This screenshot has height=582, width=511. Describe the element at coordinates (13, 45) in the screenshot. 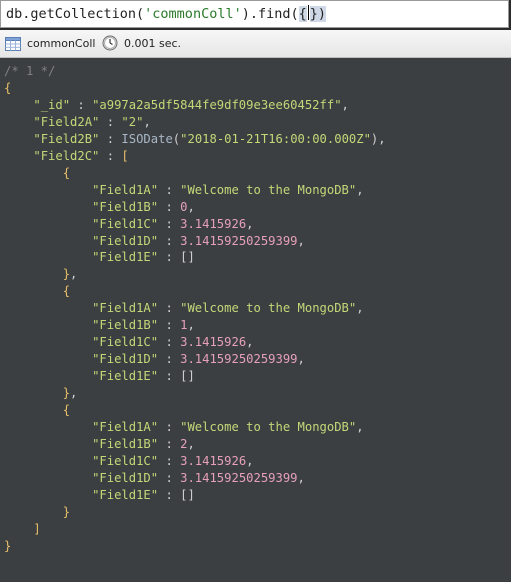

I see `table-grid-icon` at that location.